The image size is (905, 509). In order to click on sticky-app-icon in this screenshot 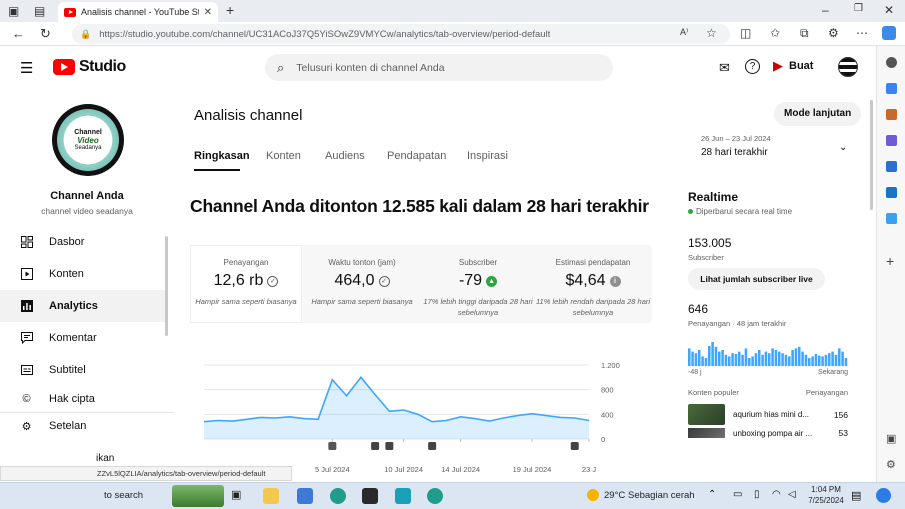, I will do `click(370, 496)`.